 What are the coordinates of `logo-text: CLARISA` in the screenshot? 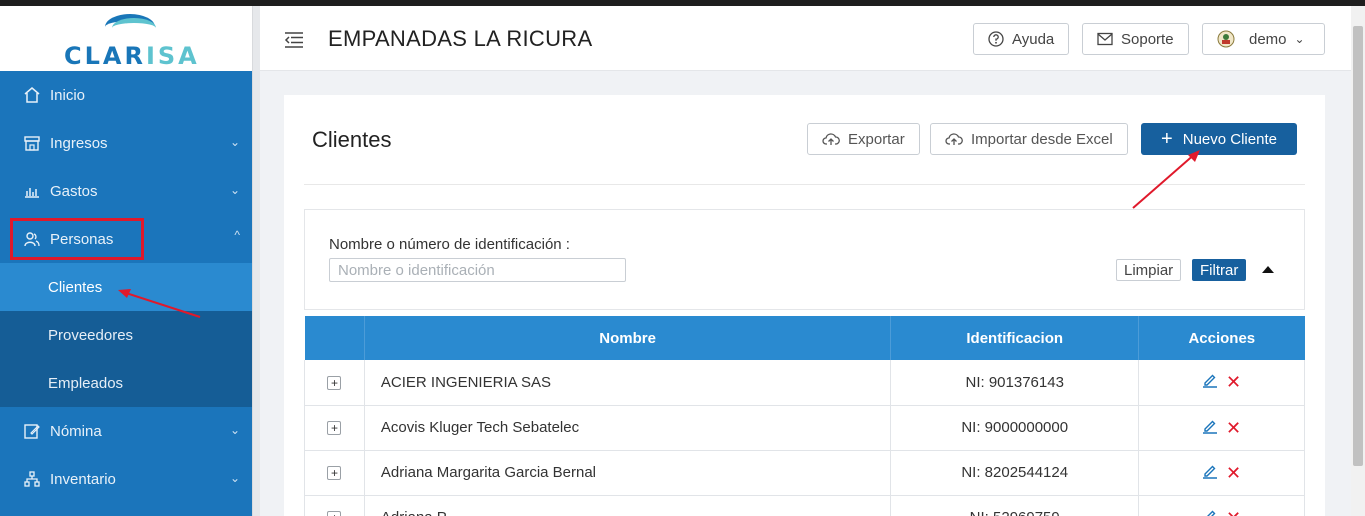 It's located at (132, 56).